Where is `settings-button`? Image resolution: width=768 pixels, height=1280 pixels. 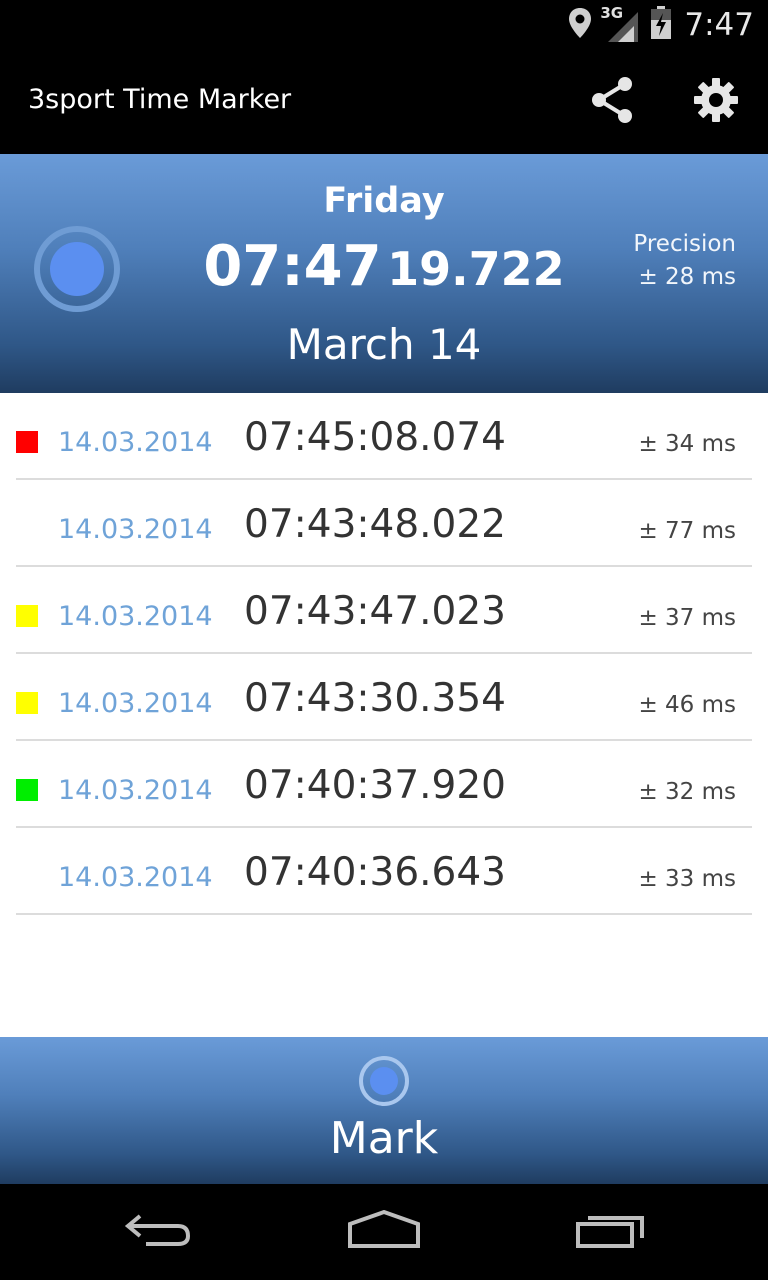 settings-button is located at coordinates (716, 102).